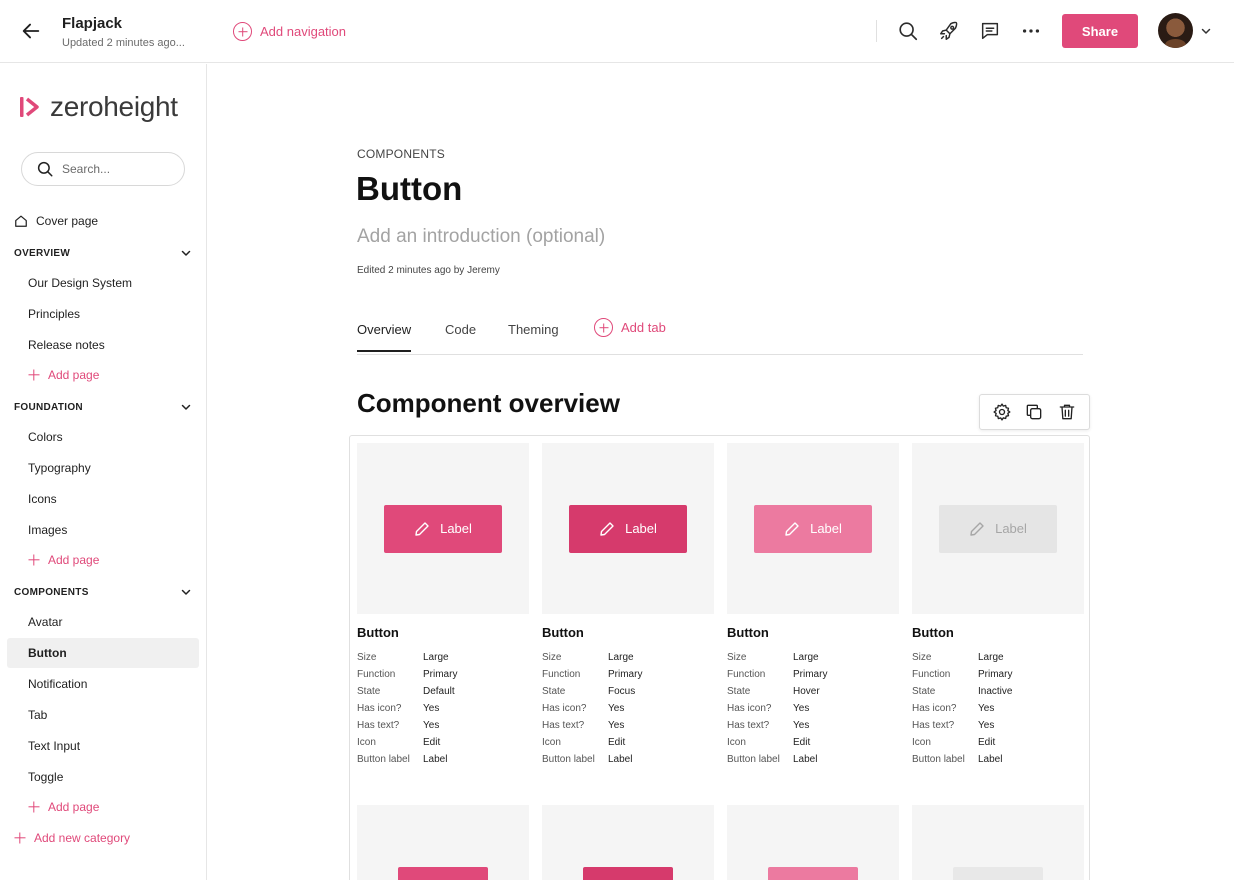 Image resolution: width=1234 pixels, height=880 pixels. What do you see at coordinates (103, 530) in the screenshot?
I see `sidebar-item-images: Images` at bounding box center [103, 530].